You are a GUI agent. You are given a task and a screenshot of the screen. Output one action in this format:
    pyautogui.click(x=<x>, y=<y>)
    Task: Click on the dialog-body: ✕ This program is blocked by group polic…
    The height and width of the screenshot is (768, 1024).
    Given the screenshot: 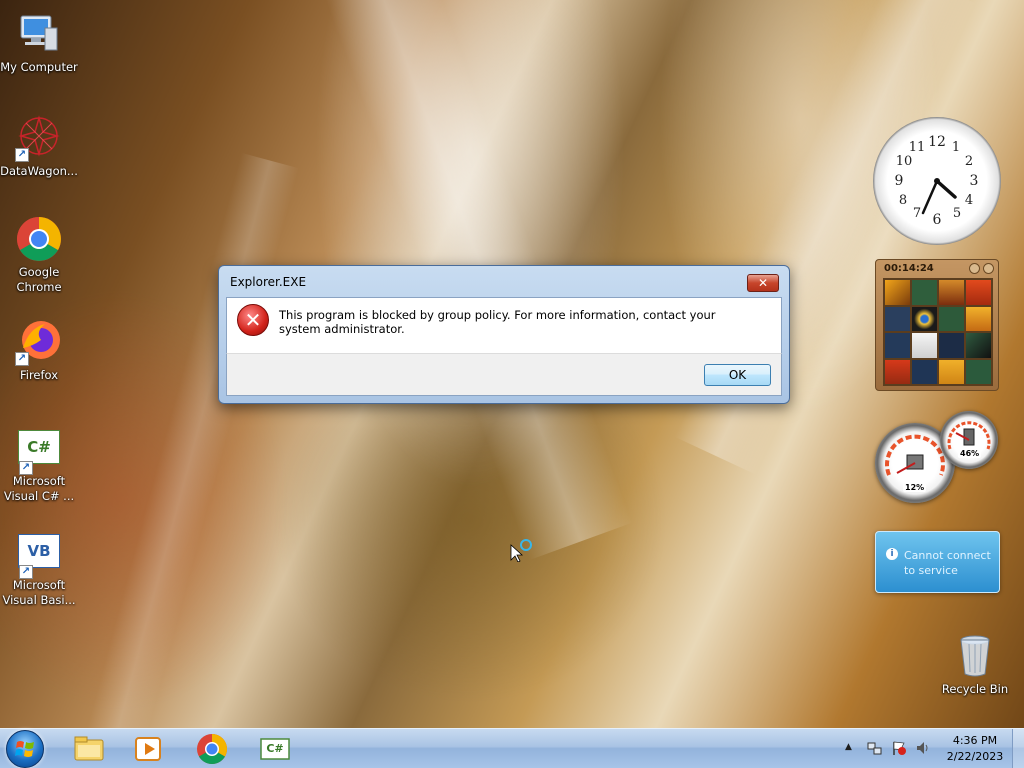 What is the action you would take?
    pyautogui.click(x=504, y=325)
    